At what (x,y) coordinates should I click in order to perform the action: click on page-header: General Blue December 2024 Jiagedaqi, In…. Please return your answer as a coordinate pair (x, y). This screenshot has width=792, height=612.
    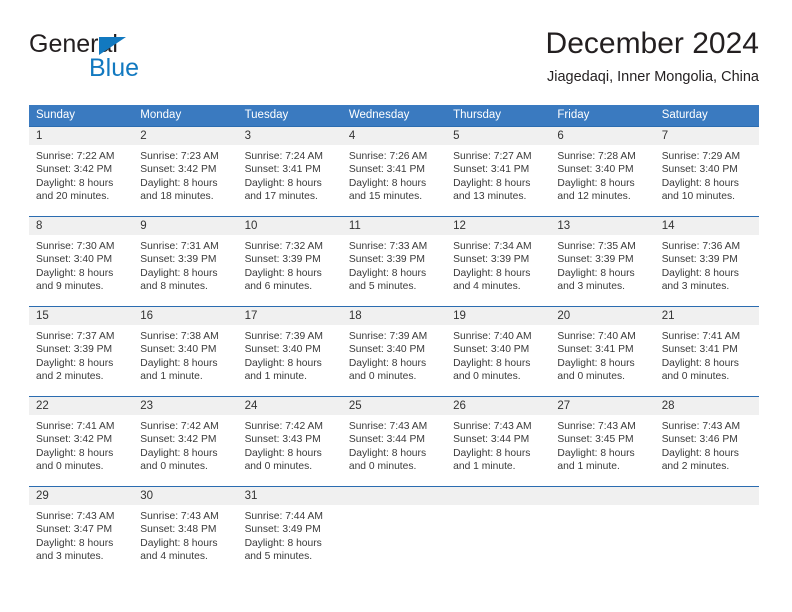
    Looking at the image, I should click on (394, 61).